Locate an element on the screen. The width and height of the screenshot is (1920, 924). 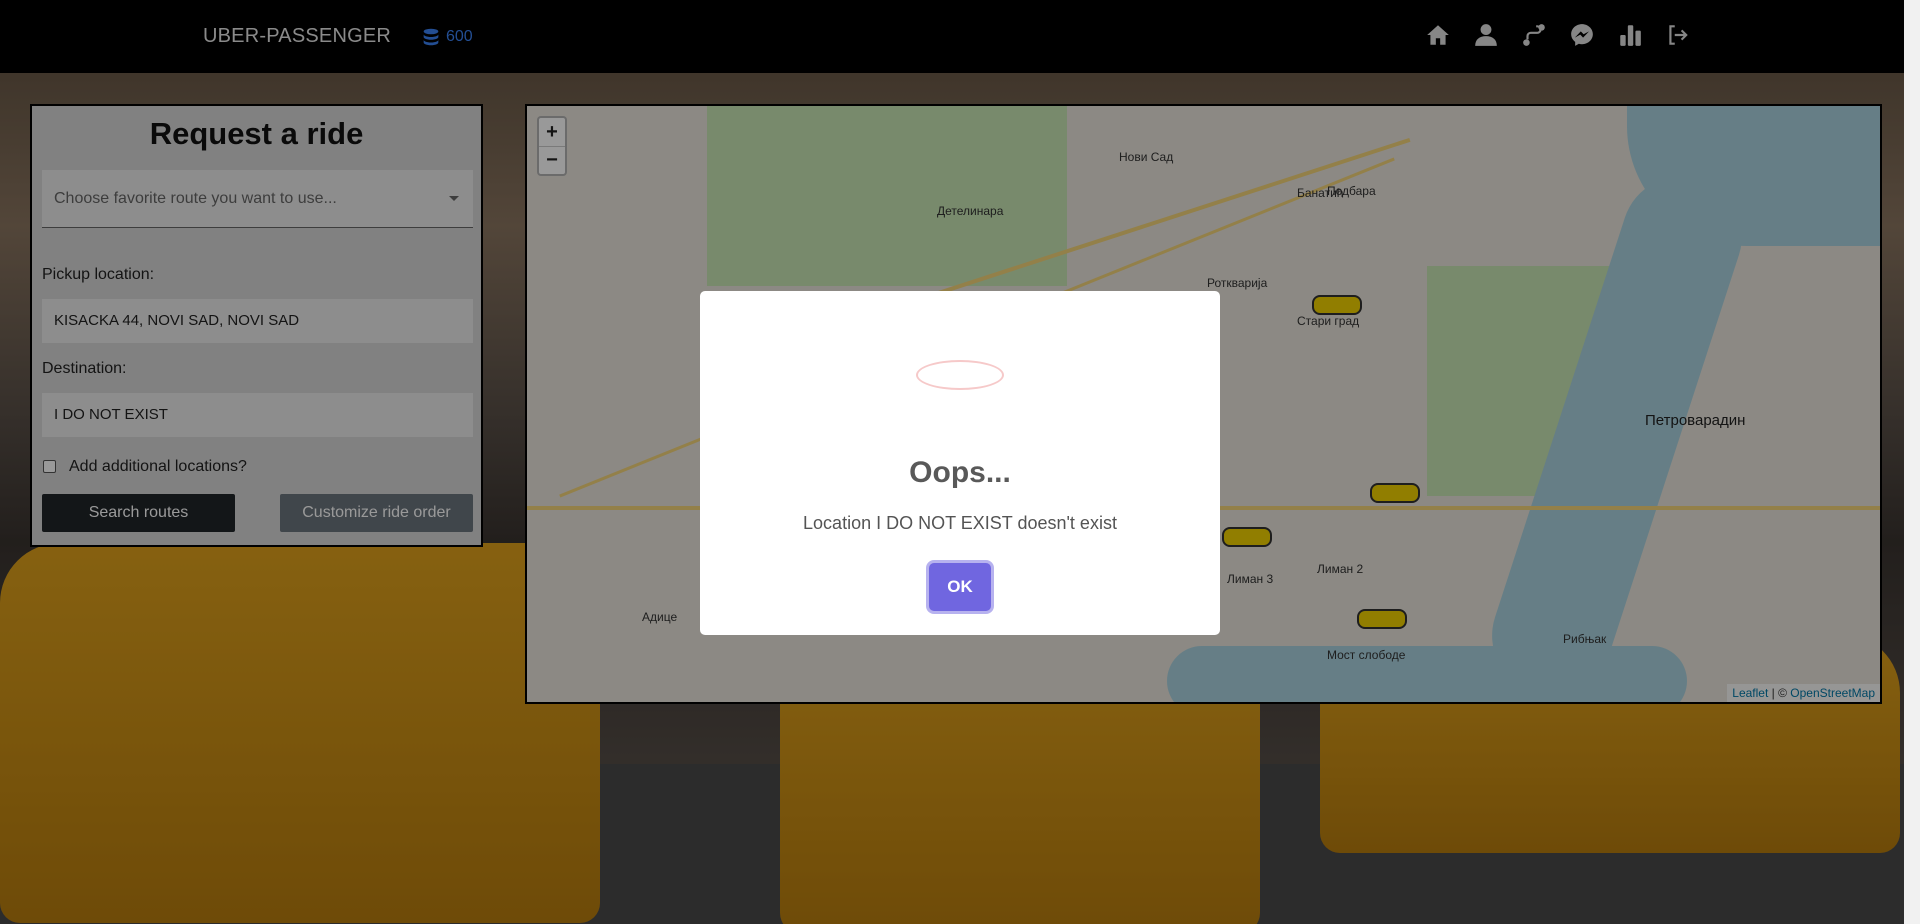
ok-button: OK is located at coordinates (960, 587).